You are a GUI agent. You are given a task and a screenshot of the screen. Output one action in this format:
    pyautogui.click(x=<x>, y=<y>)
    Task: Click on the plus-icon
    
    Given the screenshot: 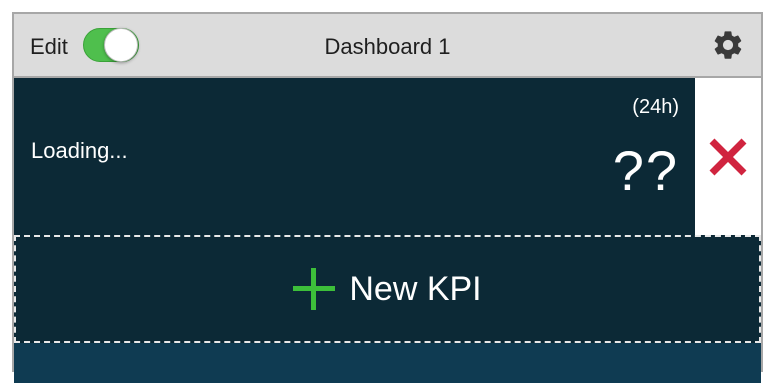 What is the action you would take?
    pyautogui.click(x=314, y=289)
    